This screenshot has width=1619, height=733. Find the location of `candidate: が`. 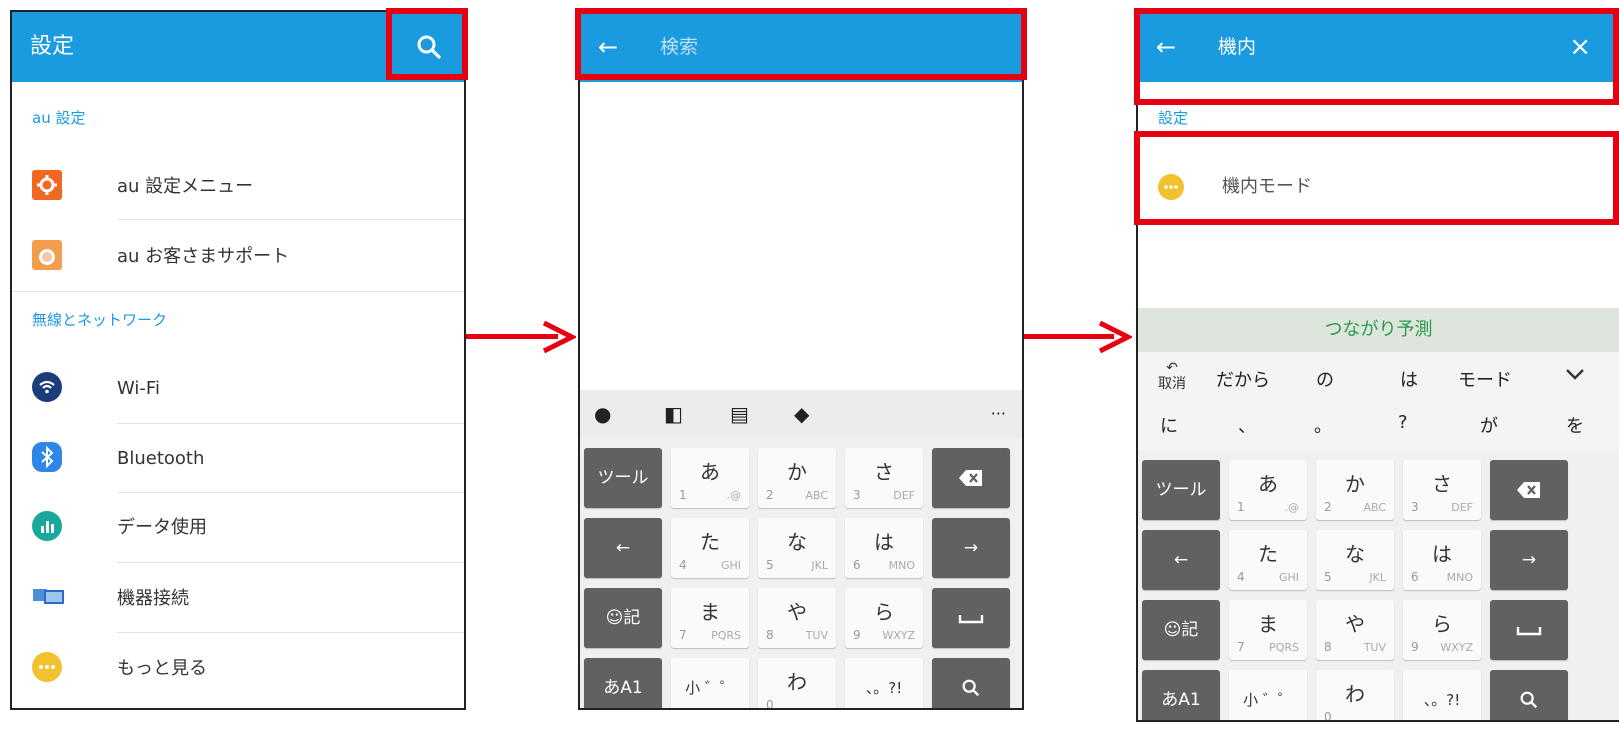

candidate: が is located at coordinates (1489, 425).